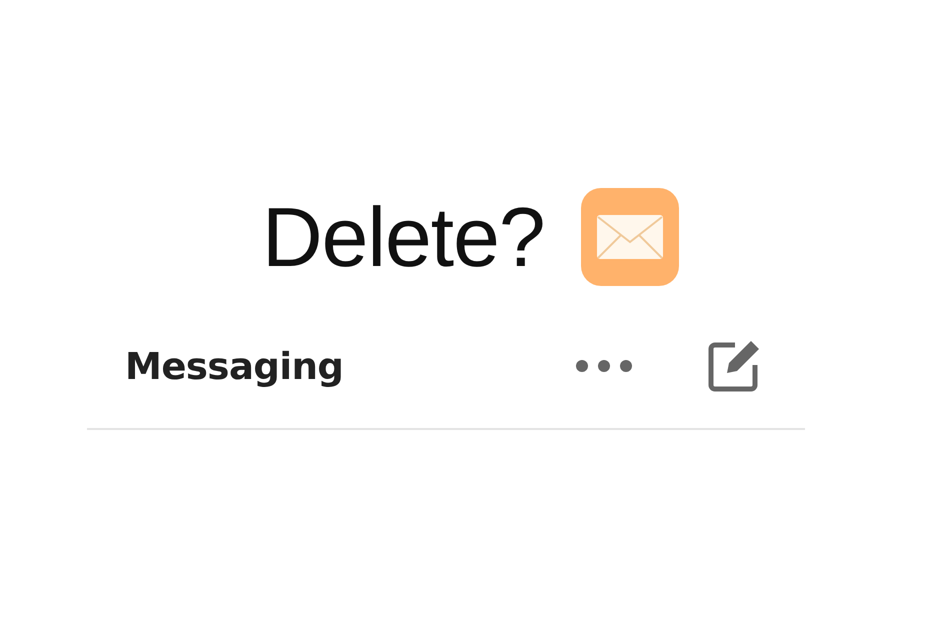 The height and width of the screenshot is (620, 930). What do you see at coordinates (629, 237) in the screenshot?
I see `envelope-icon` at bounding box center [629, 237].